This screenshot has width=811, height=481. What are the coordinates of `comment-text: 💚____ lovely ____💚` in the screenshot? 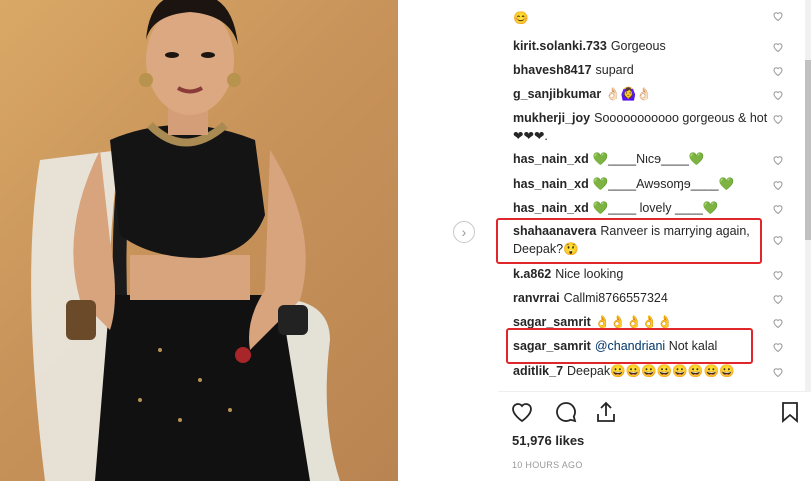 It's located at (655, 208).